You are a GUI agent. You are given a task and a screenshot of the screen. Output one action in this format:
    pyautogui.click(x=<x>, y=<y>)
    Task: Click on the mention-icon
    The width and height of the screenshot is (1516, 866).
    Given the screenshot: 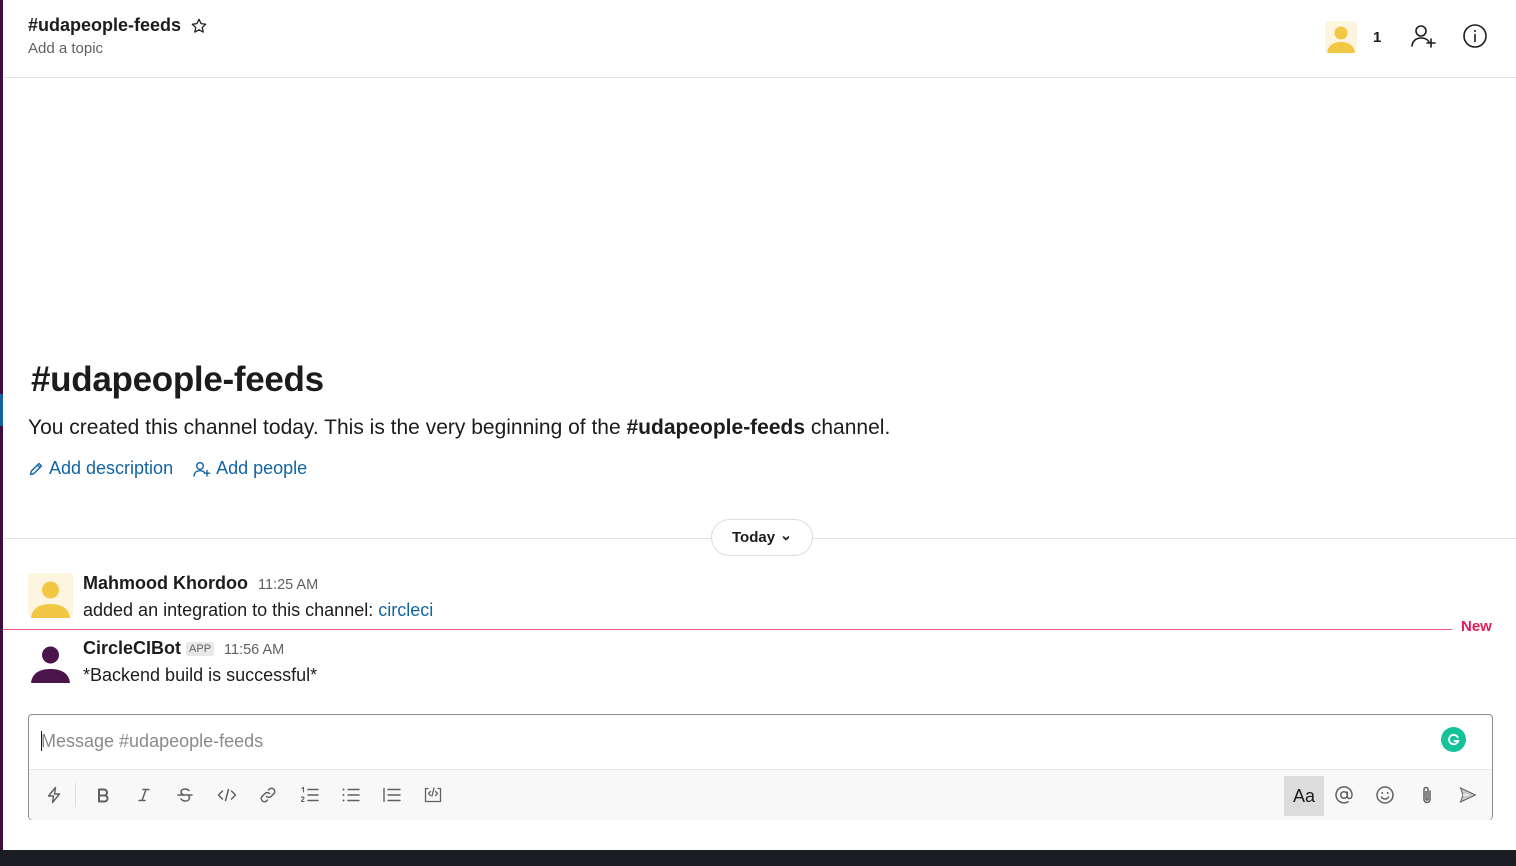 What is the action you would take?
    pyautogui.click(x=1344, y=795)
    